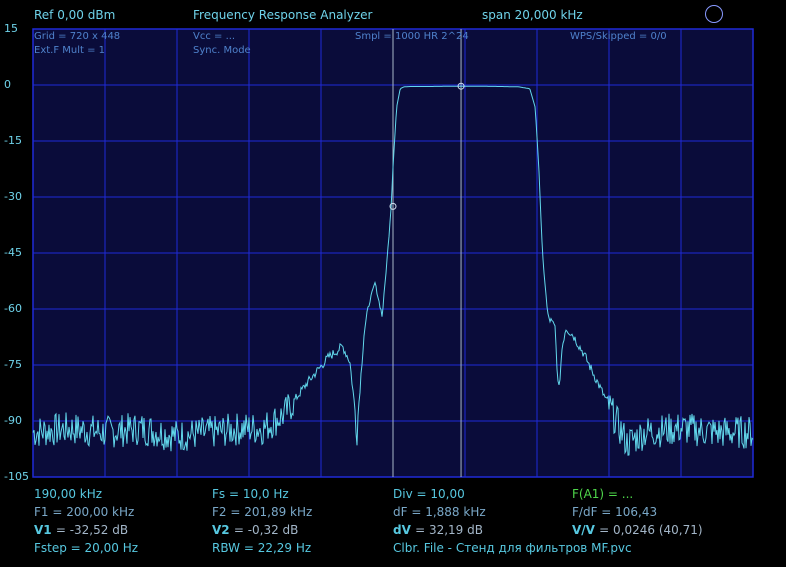 The width and height of the screenshot is (786, 567). Describe the element at coordinates (615, 512) in the screenshot. I see `f-df-readout: F/dF = 106,43` at that location.